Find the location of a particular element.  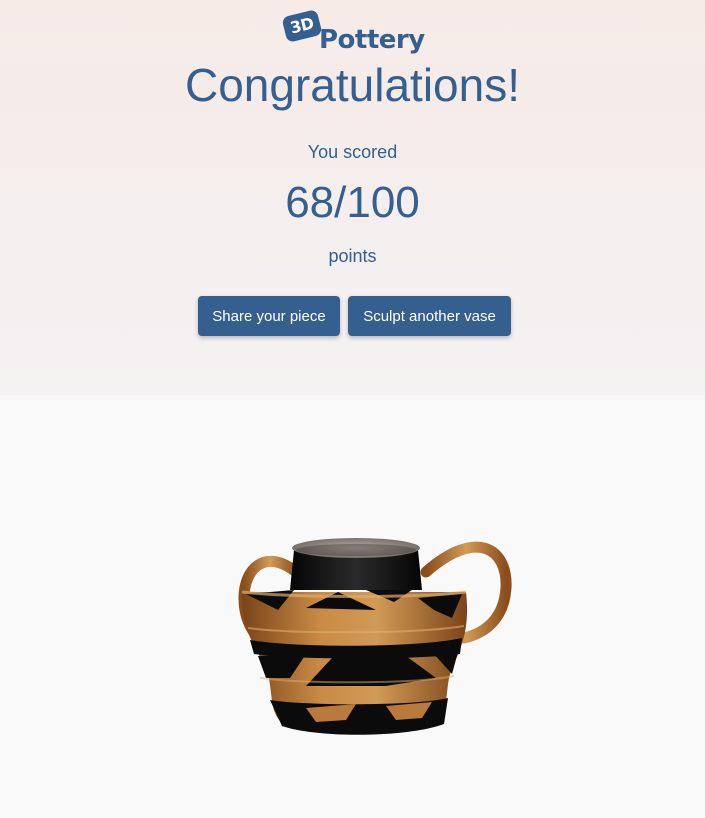

score-value: 68/100 is located at coordinates (352, 202).